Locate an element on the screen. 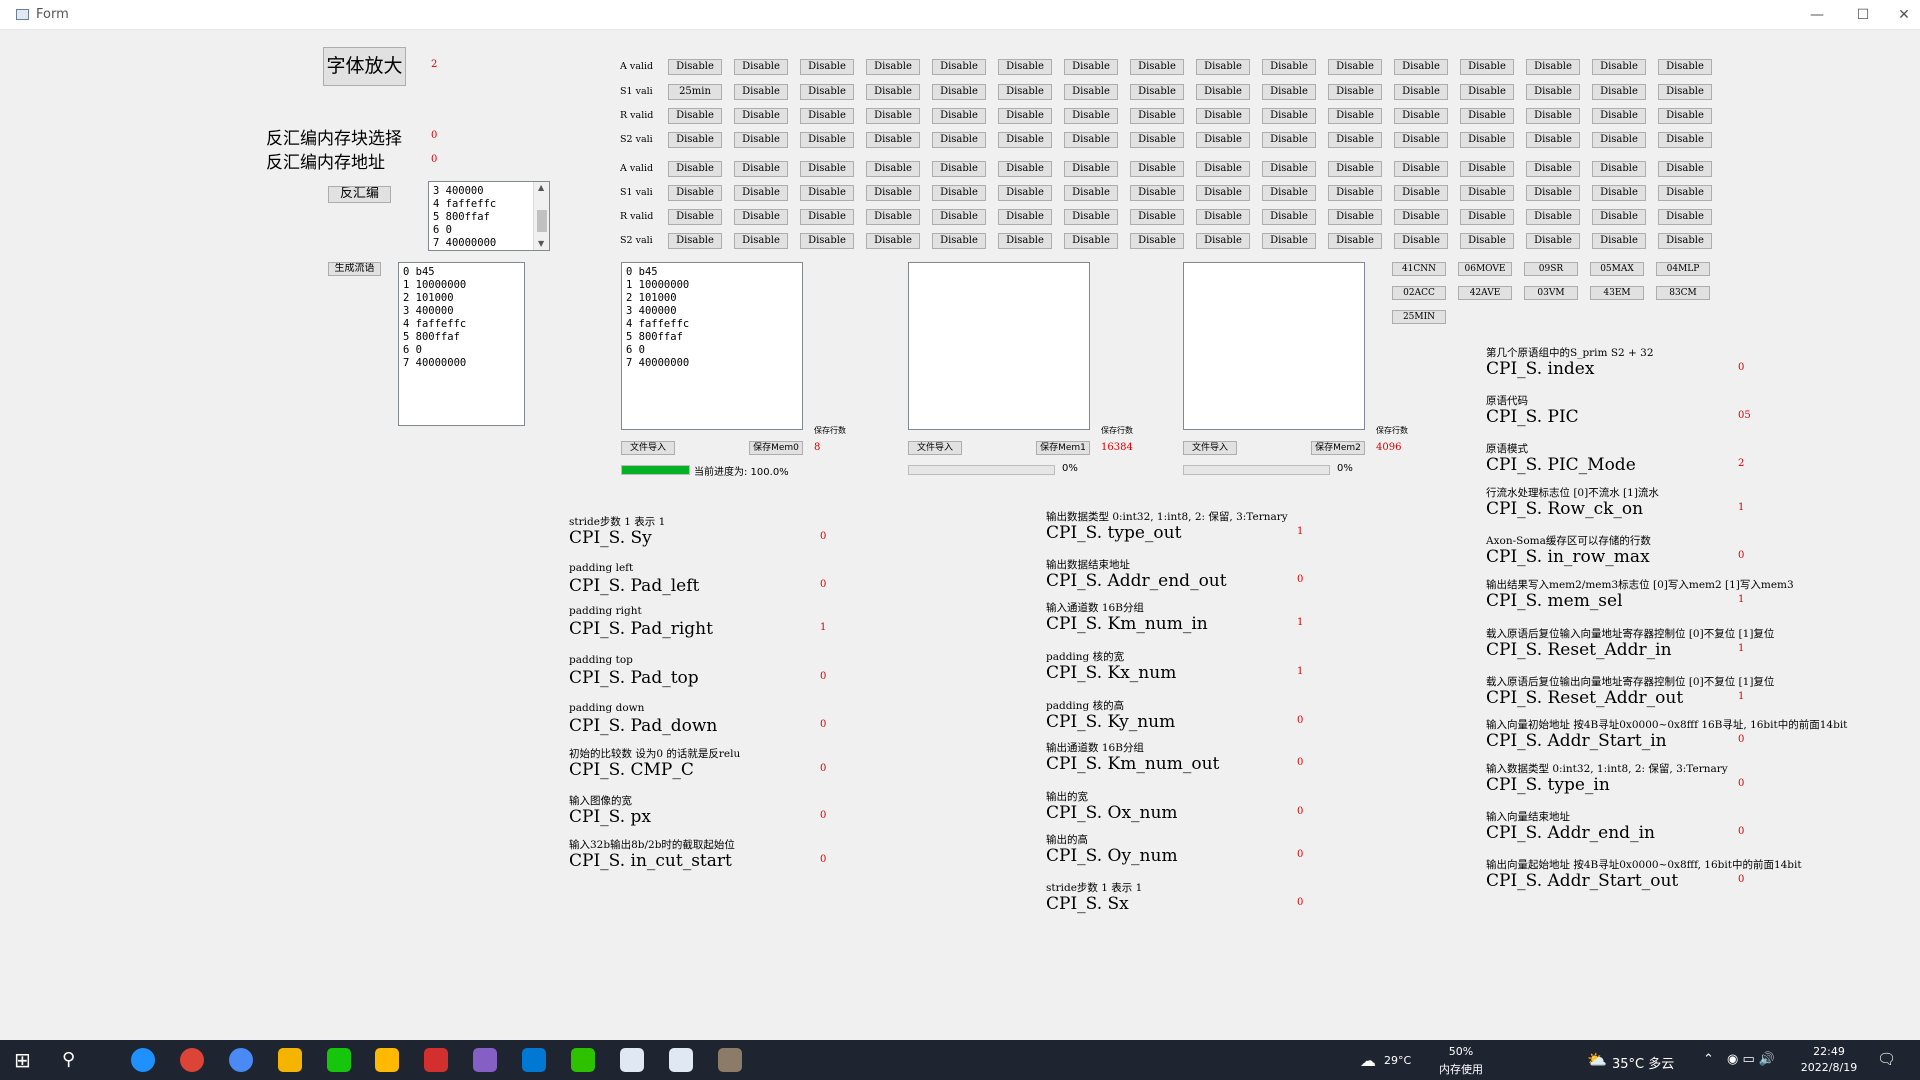 Image resolution: width=1920 pixels, height=1080 pixels. kugou-icon is located at coordinates (143, 1060).